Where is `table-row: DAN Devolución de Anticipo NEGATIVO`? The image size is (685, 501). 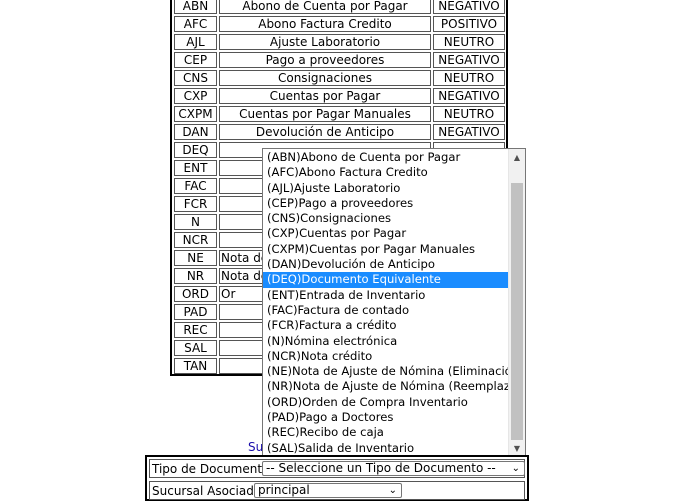 table-row: DAN Devolución de Anticipo NEGATIVO is located at coordinates (339, 132).